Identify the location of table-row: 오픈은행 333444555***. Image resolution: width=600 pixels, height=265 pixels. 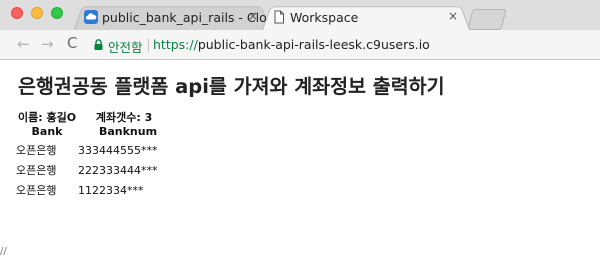
(97, 150).